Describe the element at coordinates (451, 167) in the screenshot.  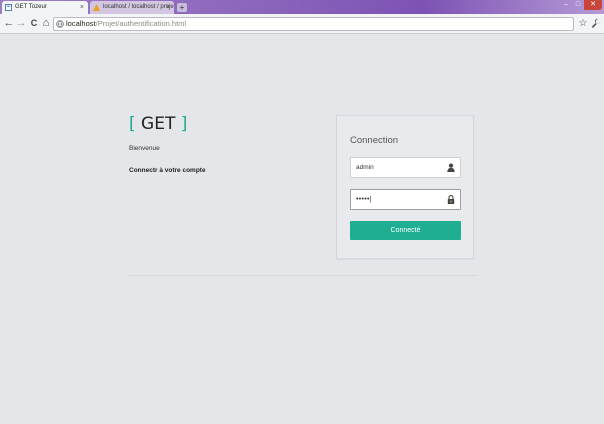
I see `user-icon` at that location.